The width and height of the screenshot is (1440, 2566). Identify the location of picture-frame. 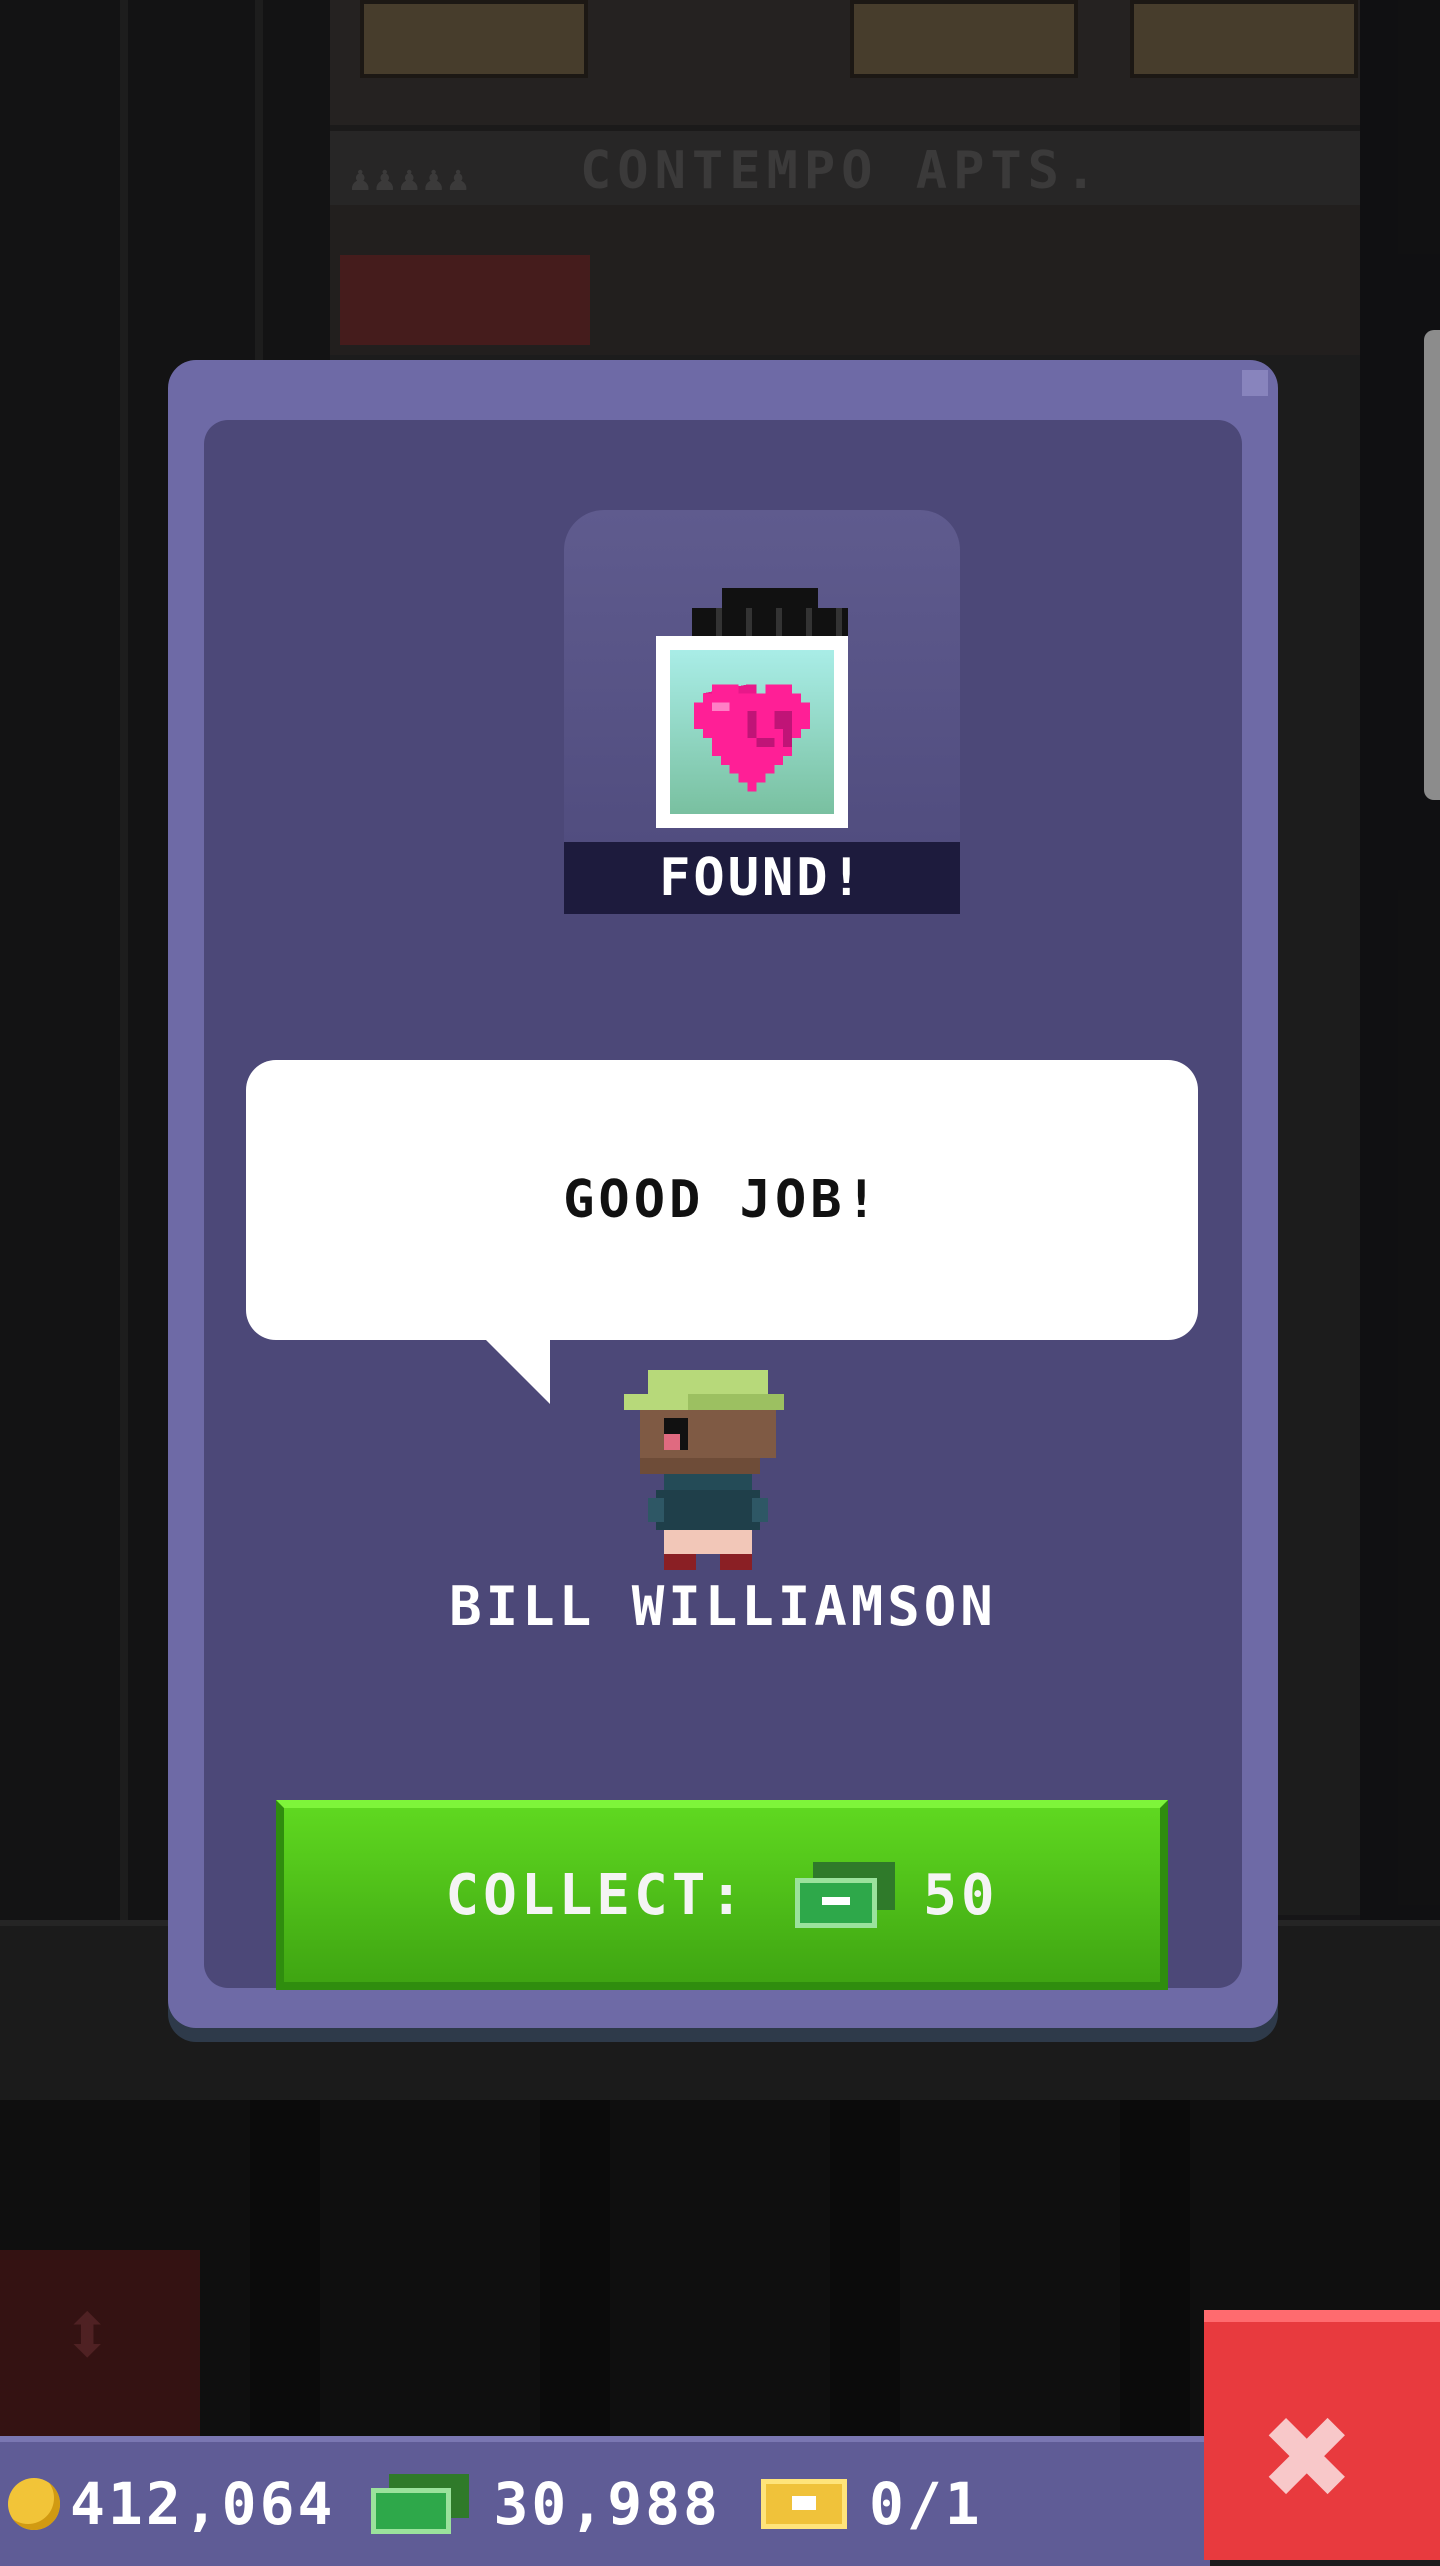
(752, 732).